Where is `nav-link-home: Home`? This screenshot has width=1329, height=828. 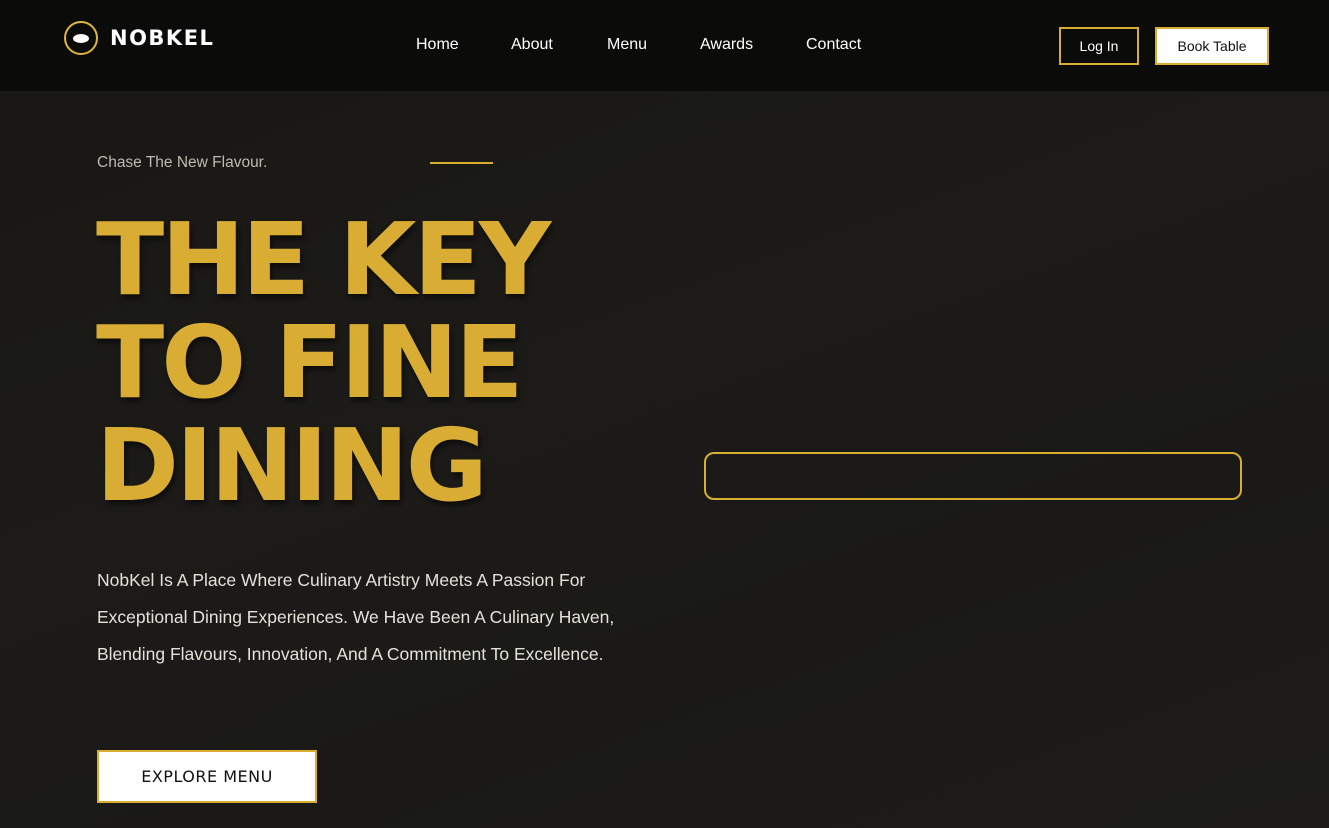
nav-link-home: Home is located at coordinates (437, 45).